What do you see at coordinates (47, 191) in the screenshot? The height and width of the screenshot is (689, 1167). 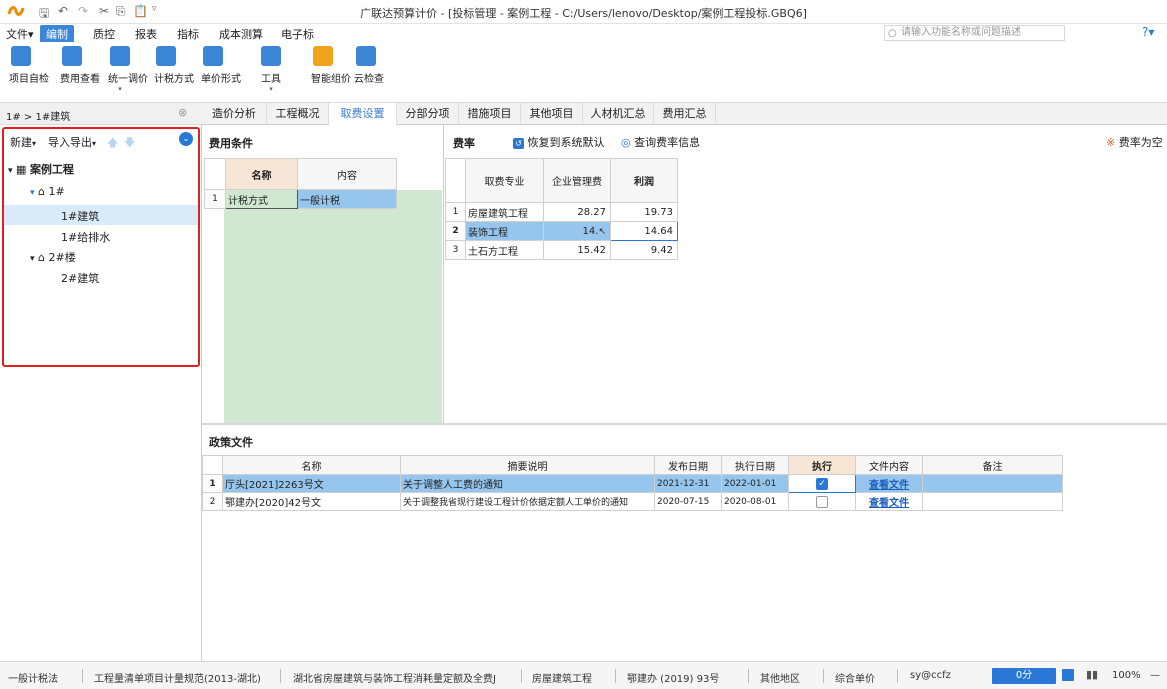 I see `tree-item-unit-1: ▾ ⌂ 1#` at bounding box center [47, 191].